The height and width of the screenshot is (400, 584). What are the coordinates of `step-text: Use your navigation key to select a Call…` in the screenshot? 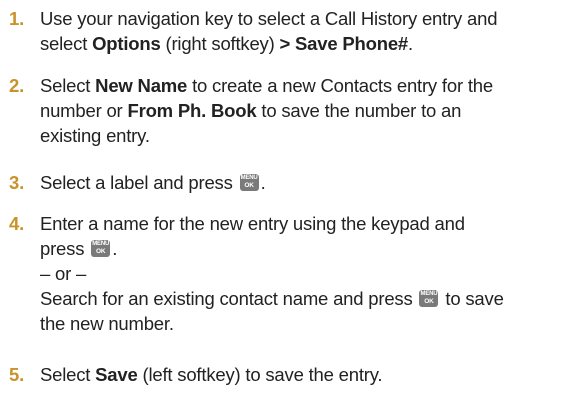 It's located at (310, 31).